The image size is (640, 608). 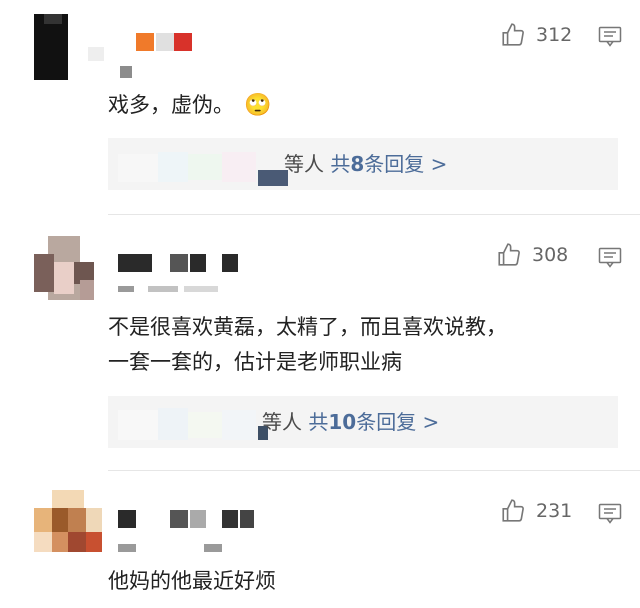 I want to click on comment-text-line: 他妈的他最近好烦, so click(x=192, y=581).